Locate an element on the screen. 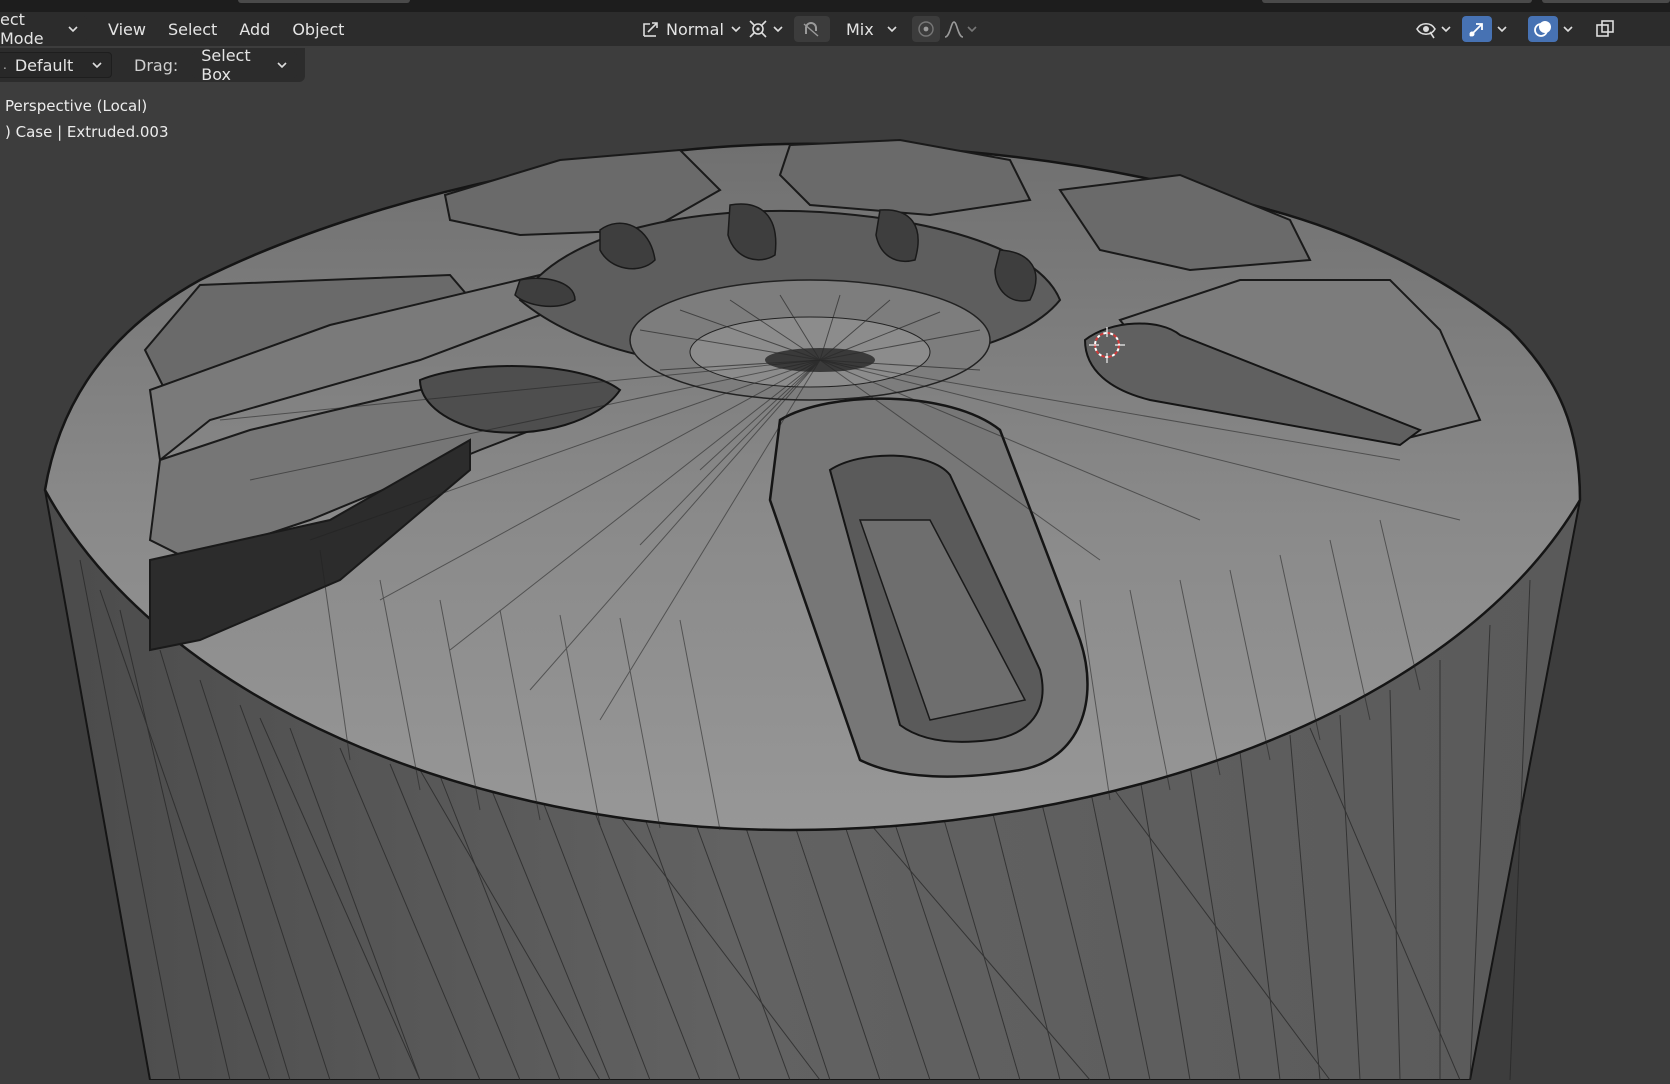  eye-icon is located at coordinates (1426, 29).